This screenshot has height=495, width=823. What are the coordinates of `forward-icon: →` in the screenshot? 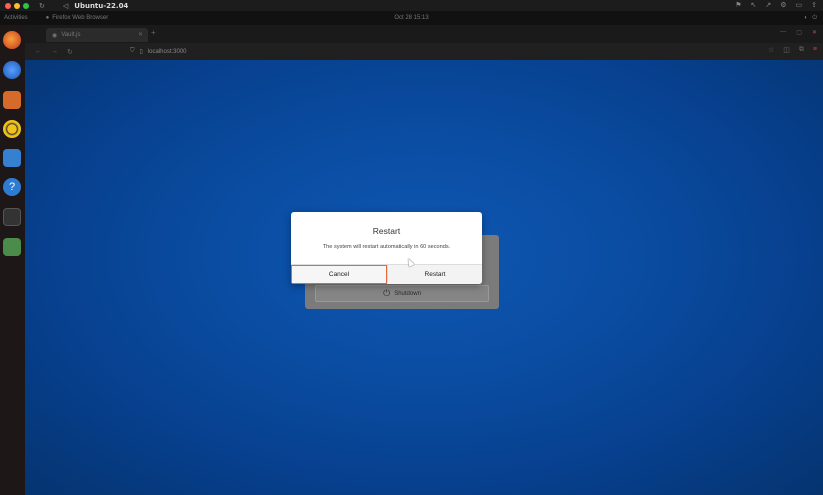 It's located at (54, 52).